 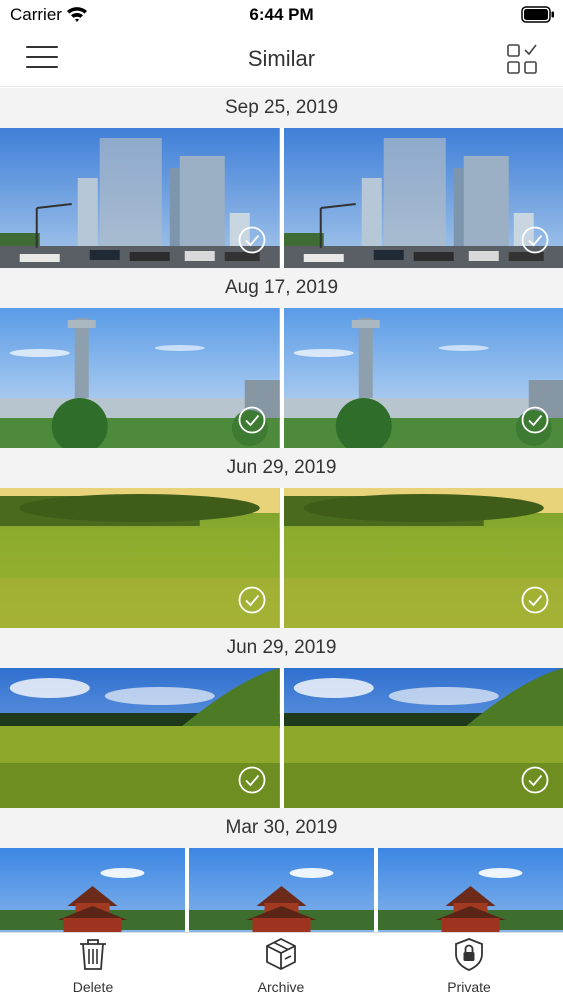 I want to click on shield-lock-icon, so click(x=469, y=954).